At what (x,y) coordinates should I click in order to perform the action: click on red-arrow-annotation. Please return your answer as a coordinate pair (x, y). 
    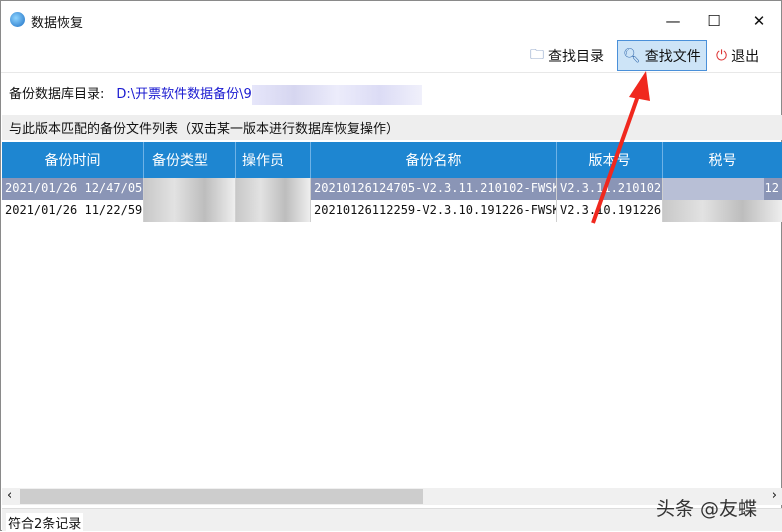
    Looking at the image, I should click on (620, 147).